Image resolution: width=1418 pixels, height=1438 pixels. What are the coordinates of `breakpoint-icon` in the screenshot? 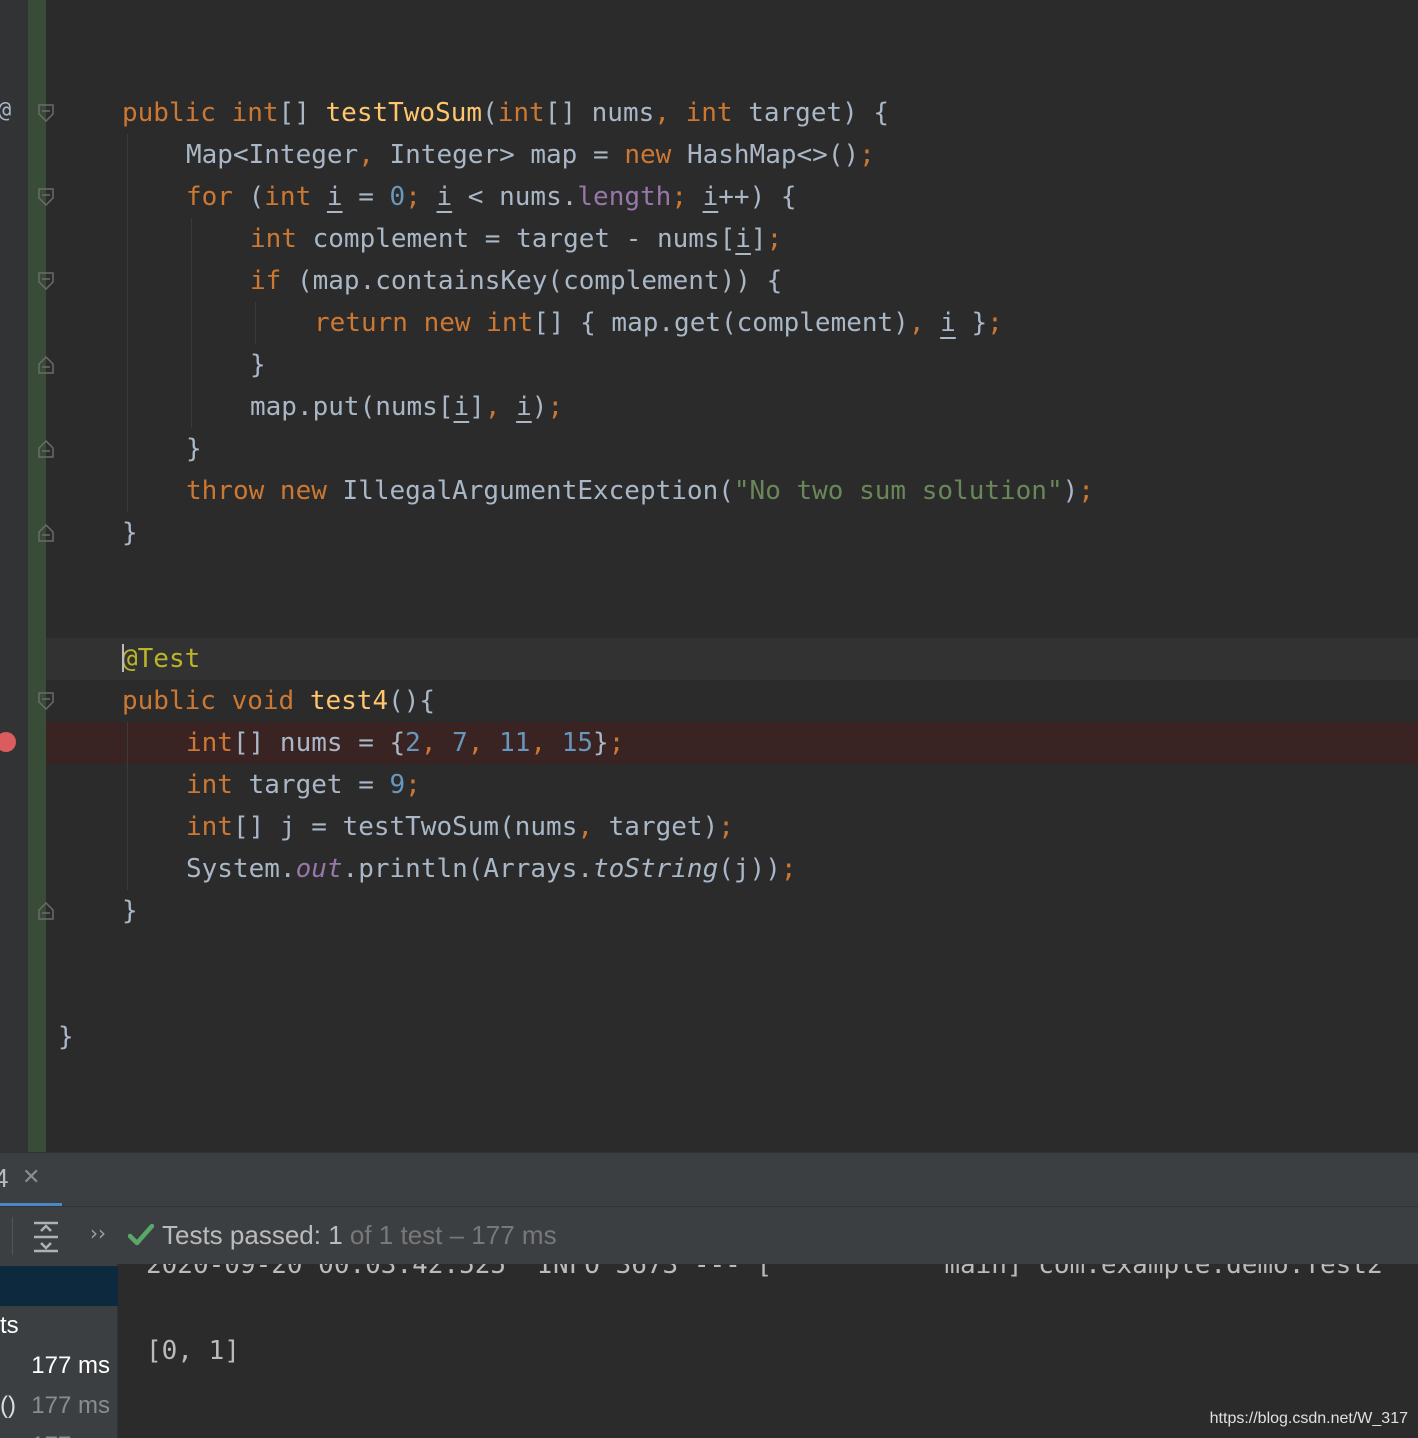 It's located at (8, 742).